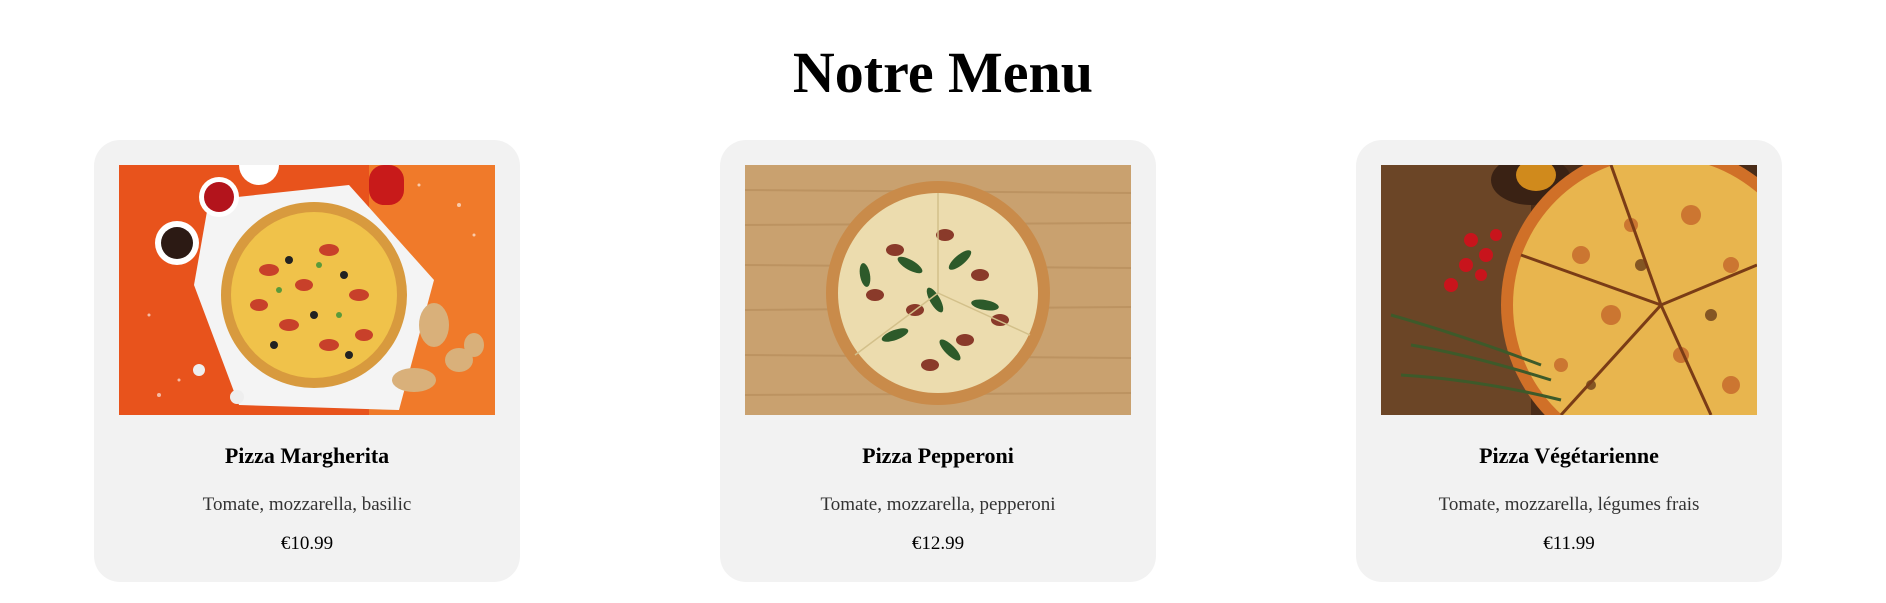 The image size is (1886, 603). I want to click on pizza-pepperoni-photo, so click(938, 290).